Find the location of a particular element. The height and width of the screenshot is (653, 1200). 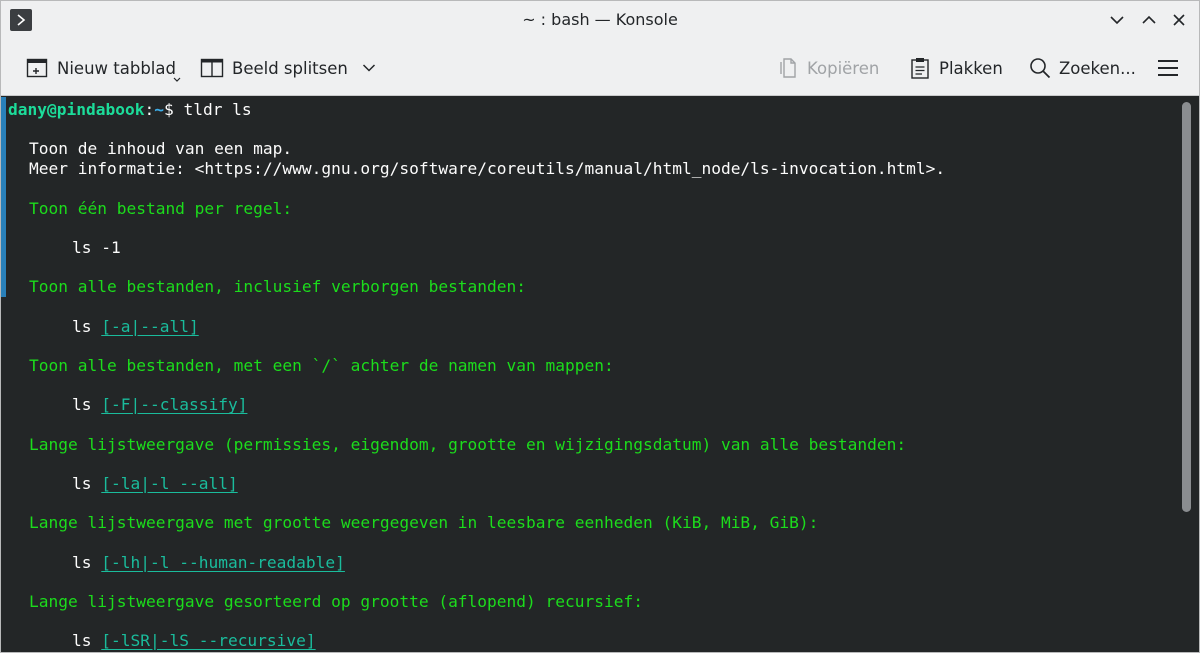

scrollbar-thumb is located at coordinates (1186, 307).